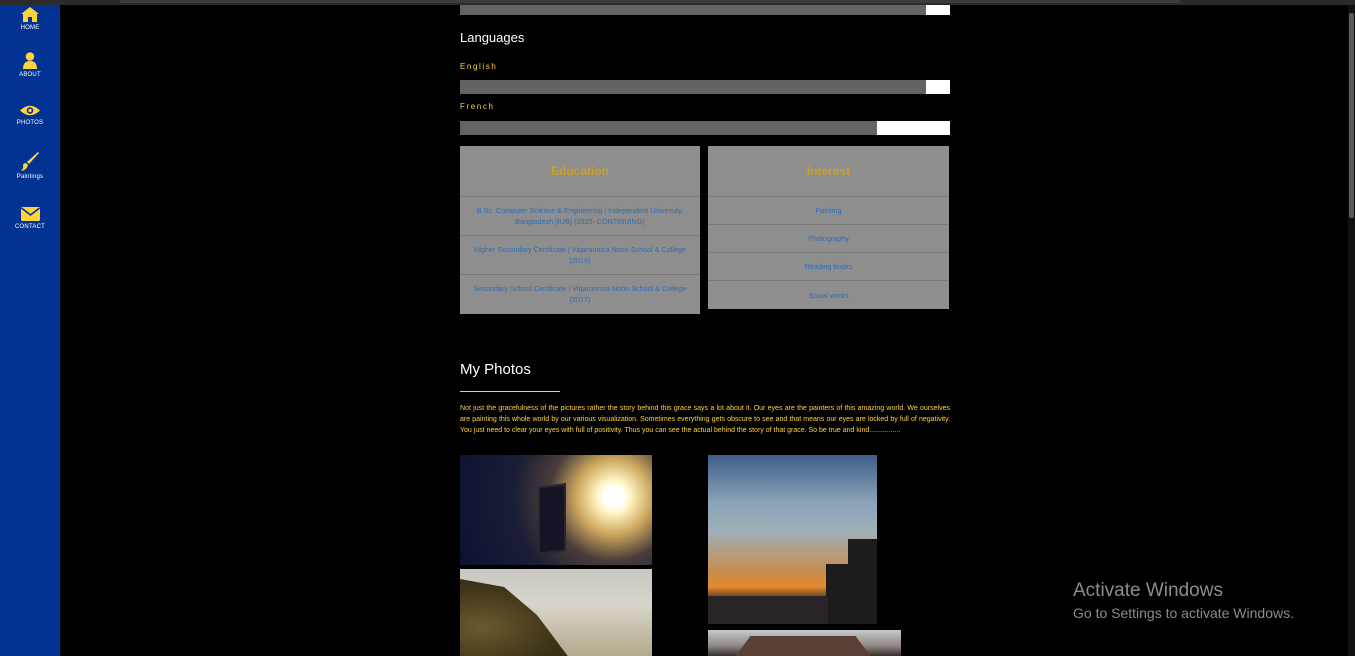 The width and height of the screenshot is (1355, 656). I want to click on languages-heading: Languages, so click(492, 37).